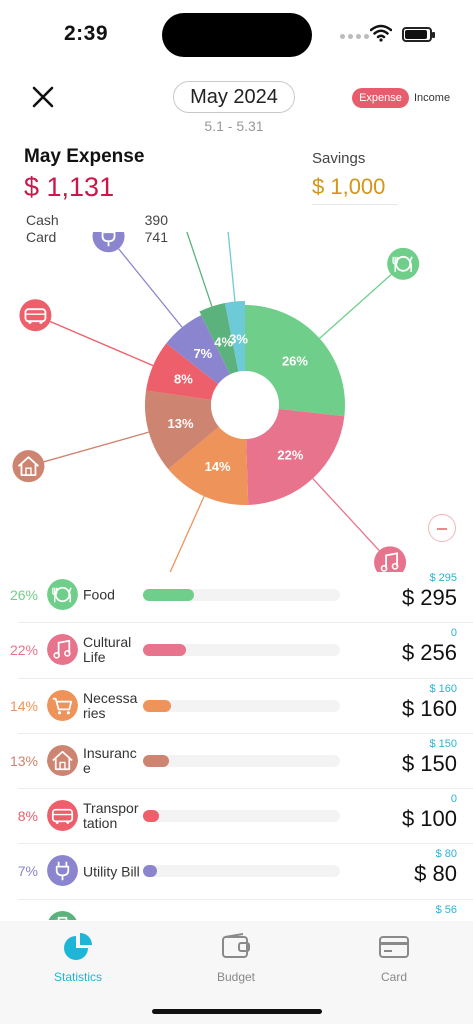 This screenshot has width=473, height=1024. I want to click on home-indicator, so click(237, 1011).